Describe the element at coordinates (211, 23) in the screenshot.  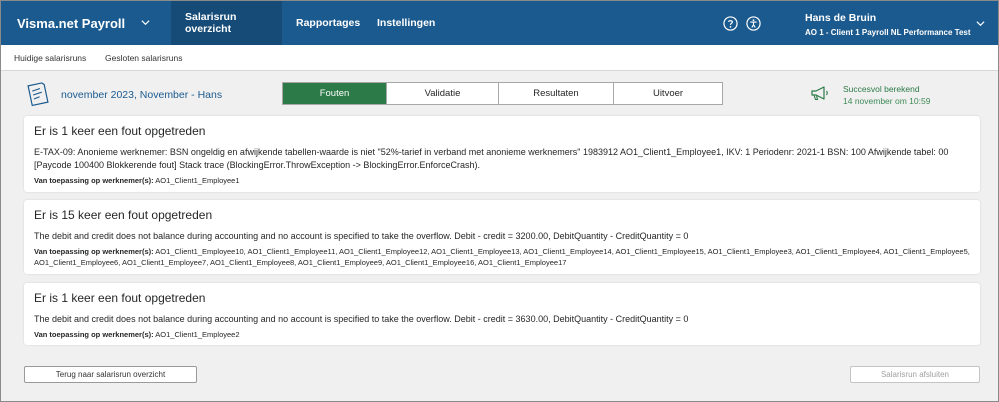
I see `nav-label: Salarisrun overzicht` at that location.